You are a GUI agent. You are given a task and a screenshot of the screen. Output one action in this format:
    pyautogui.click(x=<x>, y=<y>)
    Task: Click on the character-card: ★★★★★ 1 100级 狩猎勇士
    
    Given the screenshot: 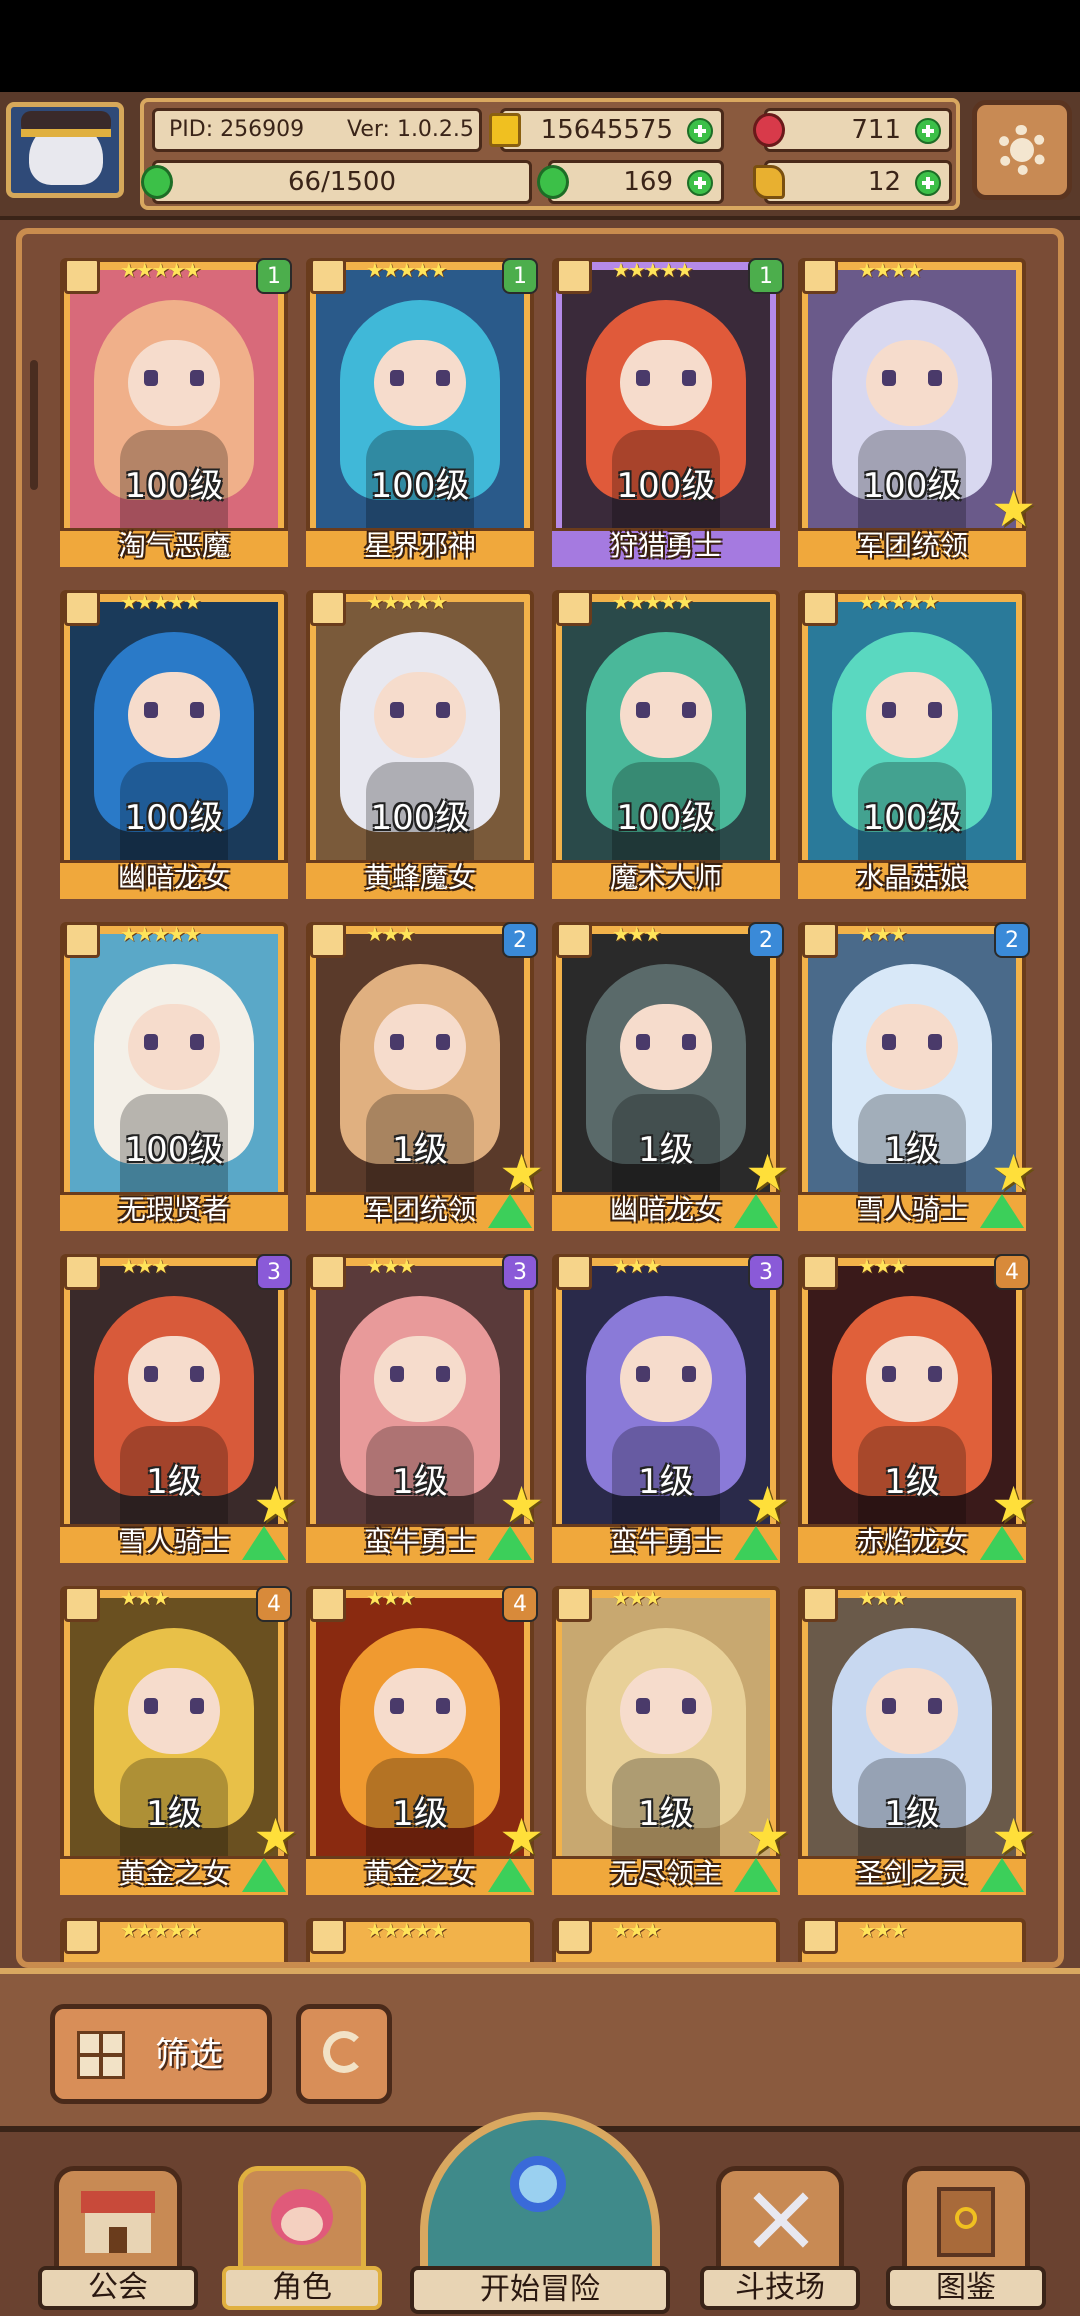 What is the action you would take?
    pyautogui.click(x=668, y=412)
    